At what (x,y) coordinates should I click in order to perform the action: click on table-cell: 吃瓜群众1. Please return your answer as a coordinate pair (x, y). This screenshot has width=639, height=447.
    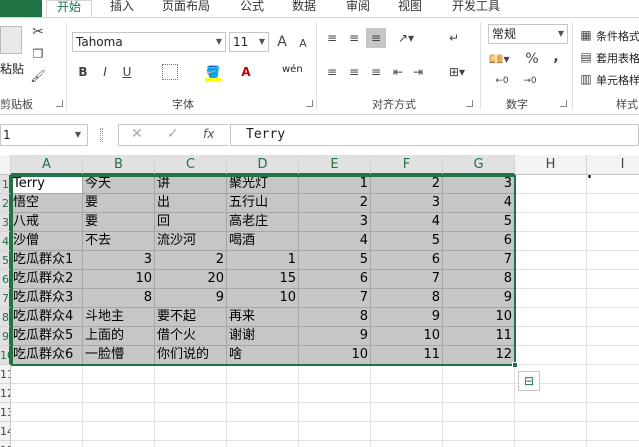
    Looking at the image, I should click on (47, 260).